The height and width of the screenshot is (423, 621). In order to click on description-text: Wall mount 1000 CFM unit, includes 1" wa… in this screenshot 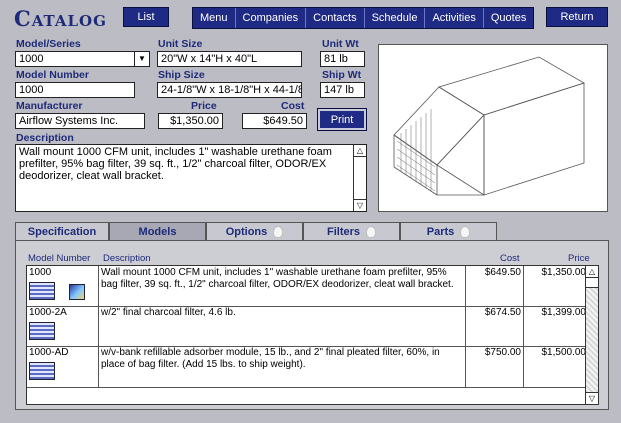, I will do `click(175, 164)`.